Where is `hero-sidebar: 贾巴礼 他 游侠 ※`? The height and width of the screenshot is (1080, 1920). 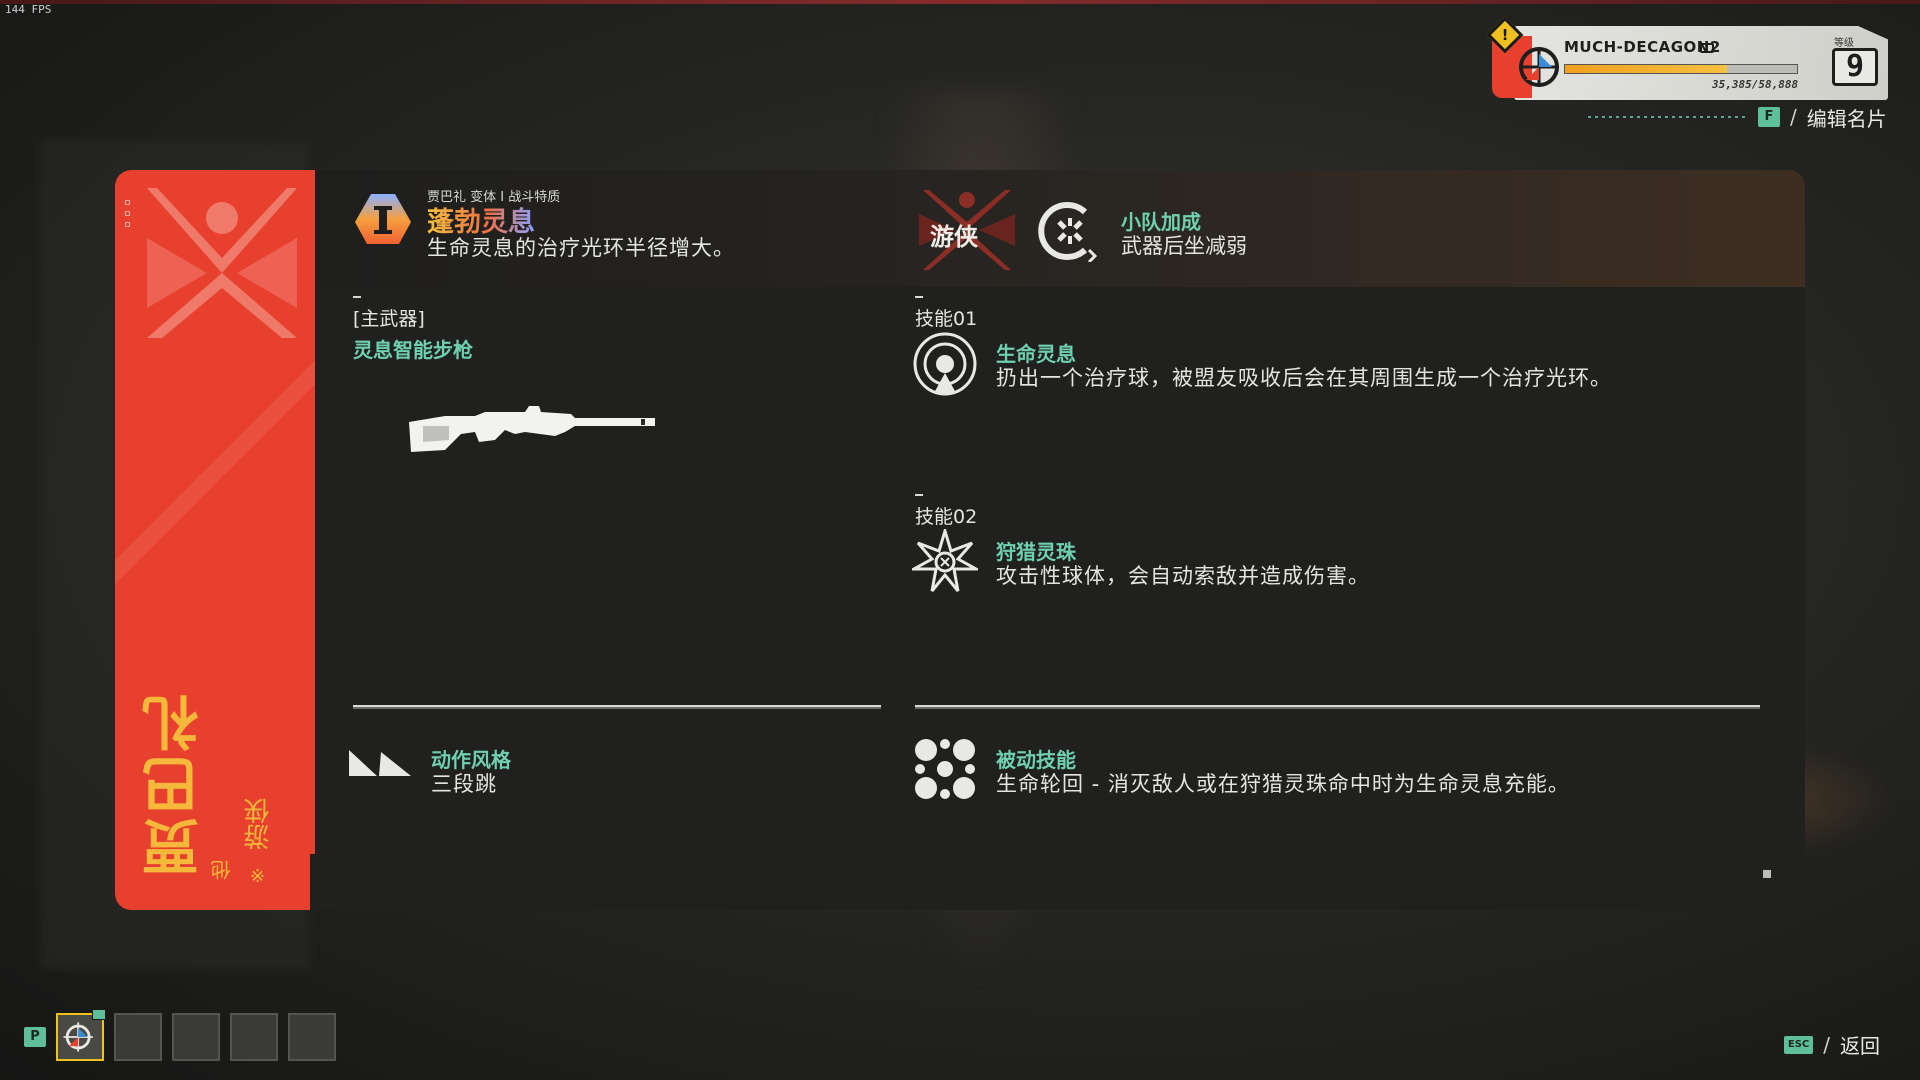
hero-sidebar: 贾巴礼 他 游侠 ※ is located at coordinates (215, 540).